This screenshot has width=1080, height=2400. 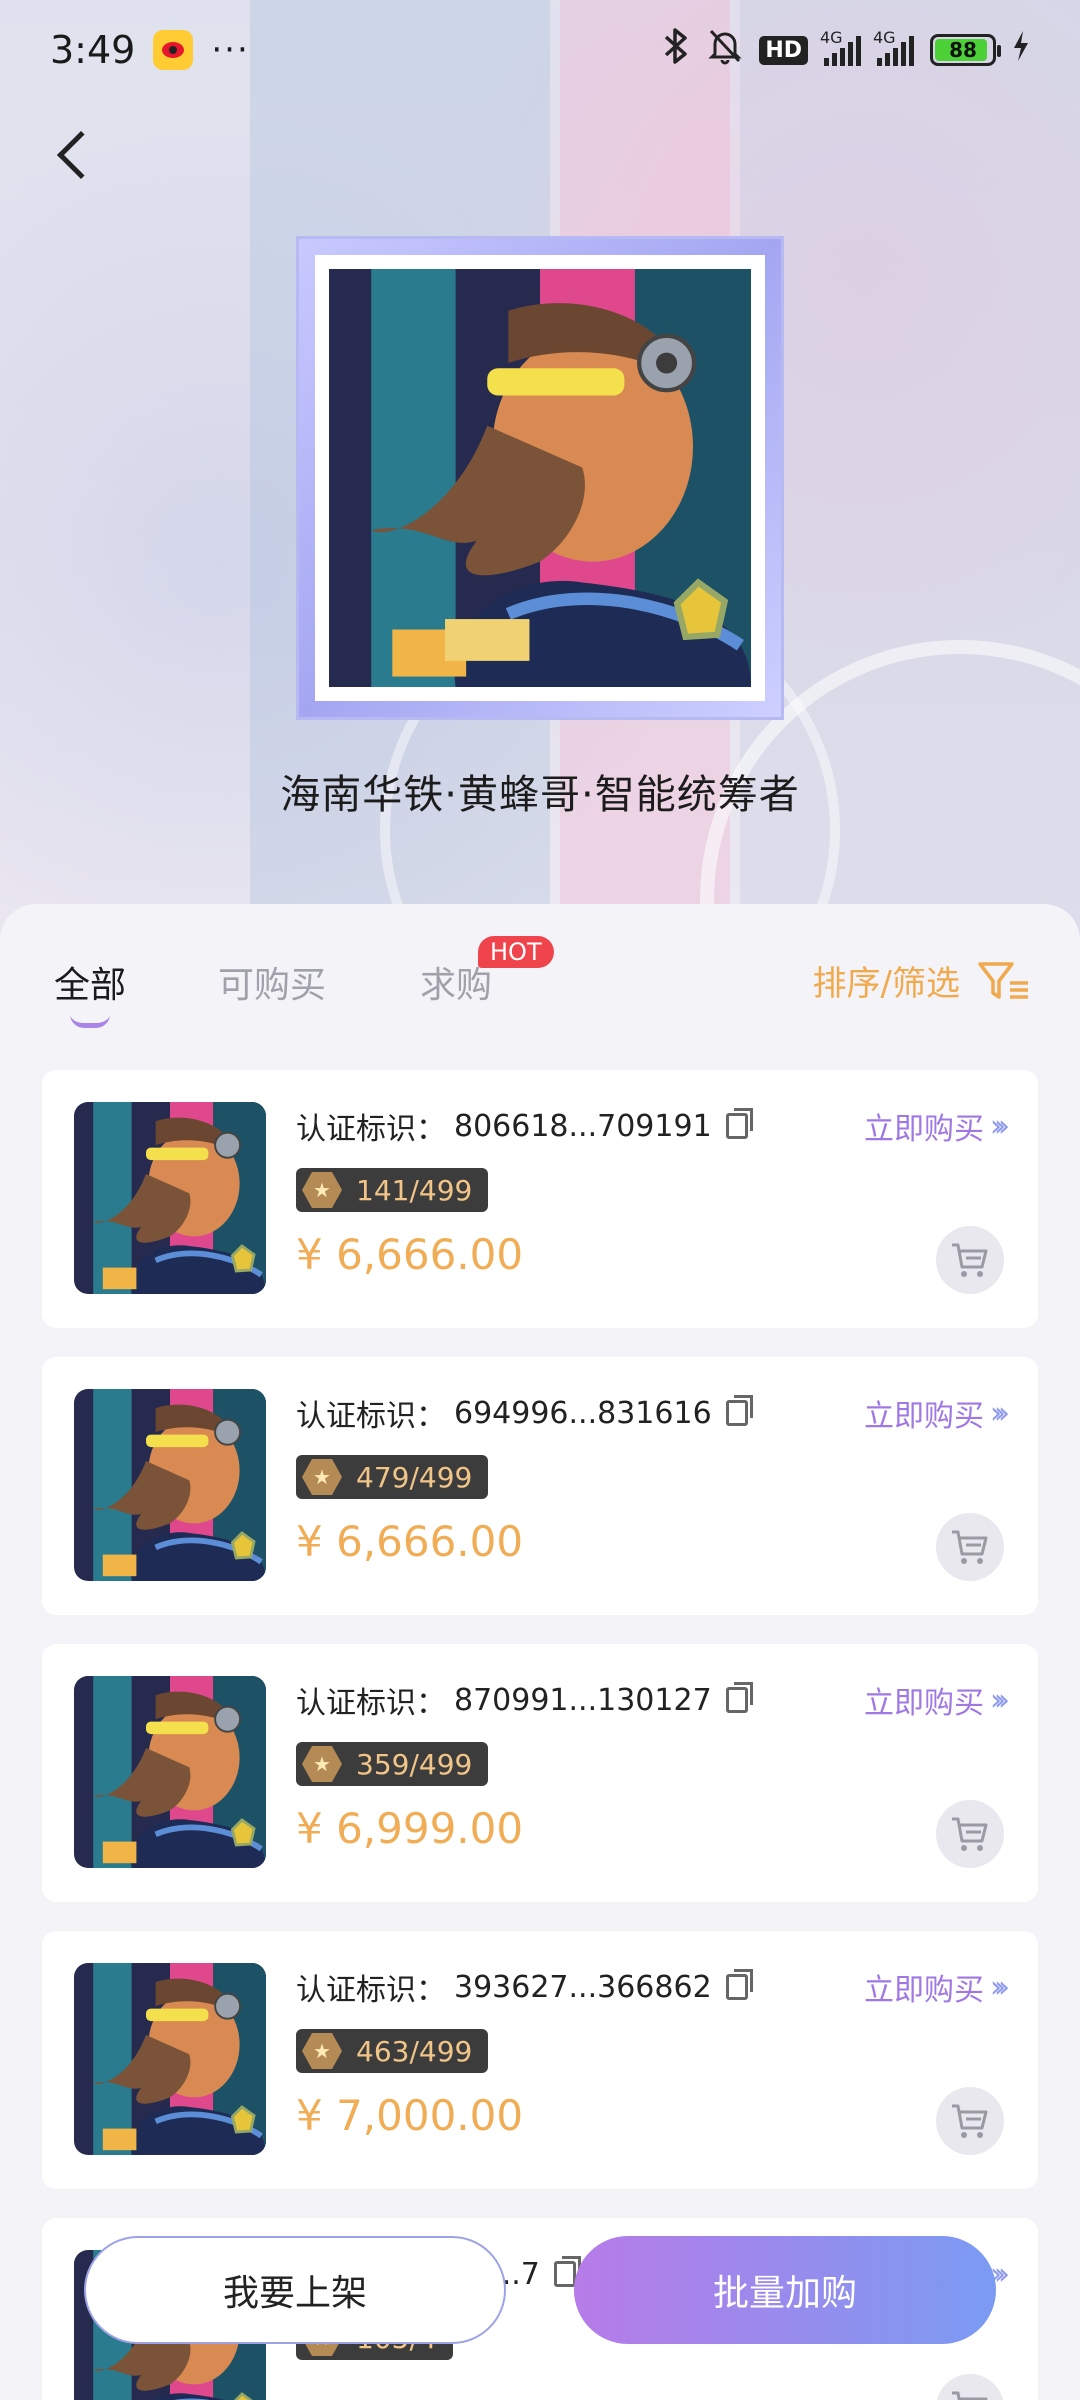 What do you see at coordinates (230, 50) in the screenshot?
I see `more-notifications-icon: ···` at bounding box center [230, 50].